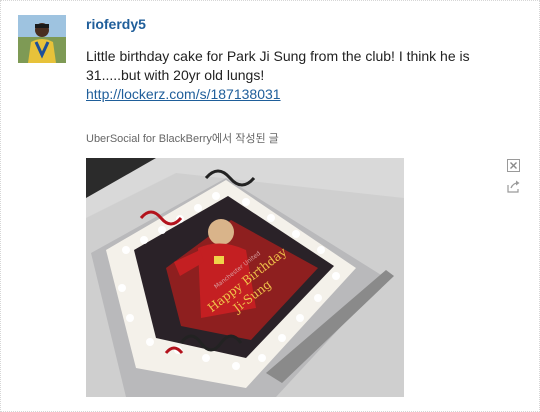 This screenshot has width=540, height=412. What do you see at coordinates (116, 24) in the screenshot?
I see `username-link: rioferdy5` at bounding box center [116, 24].